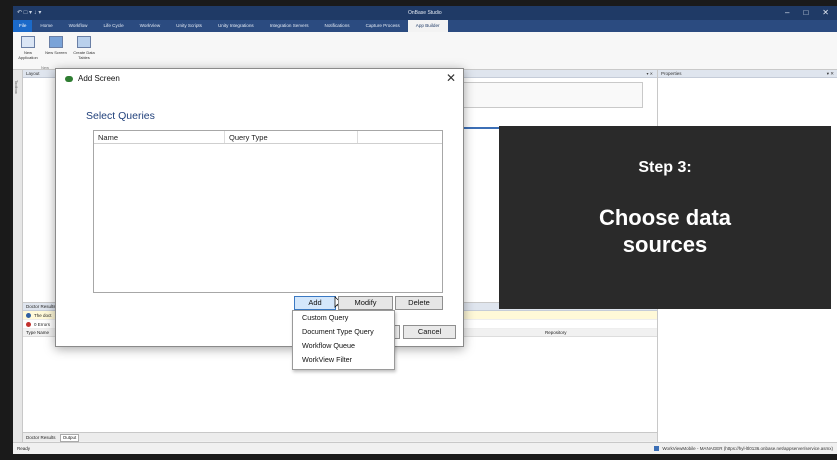 The height and width of the screenshot is (460, 837). Describe the element at coordinates (289, 26) in the screenshot. I see `tab-integration-servers: Integration Servers` at that location.